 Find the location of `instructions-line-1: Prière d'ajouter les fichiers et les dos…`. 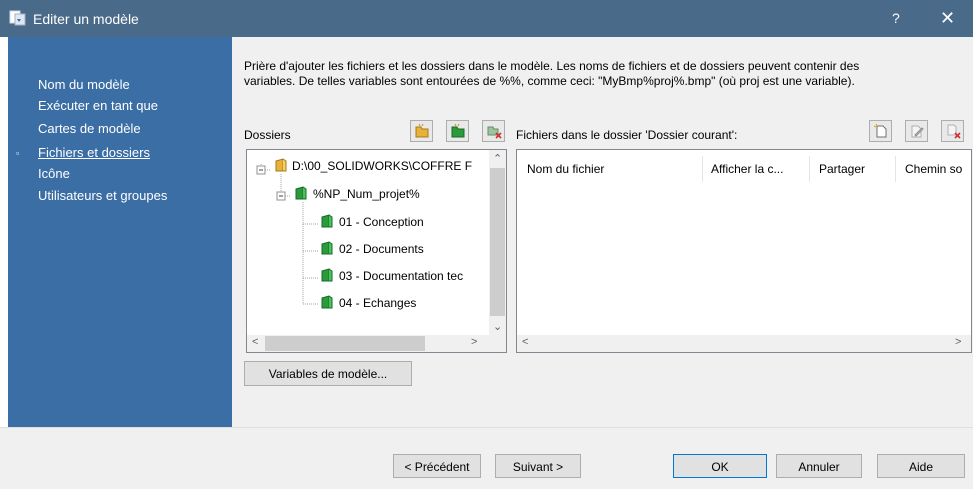

instructions-line-1: Prière d'ajouter les fichiers et les dos… is located at coordinates (552, 66).